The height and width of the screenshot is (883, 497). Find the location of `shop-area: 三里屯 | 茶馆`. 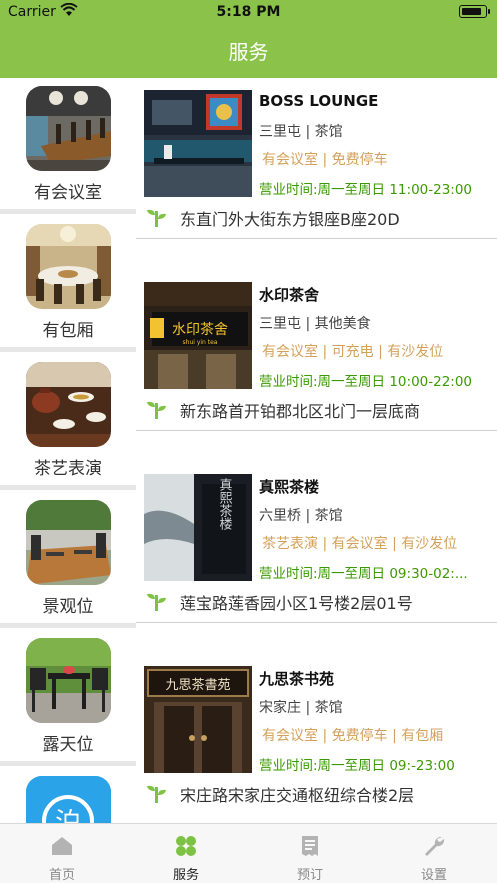

shop-area: 三里屯 | 茶馆 is located at coordinates (301, 132).